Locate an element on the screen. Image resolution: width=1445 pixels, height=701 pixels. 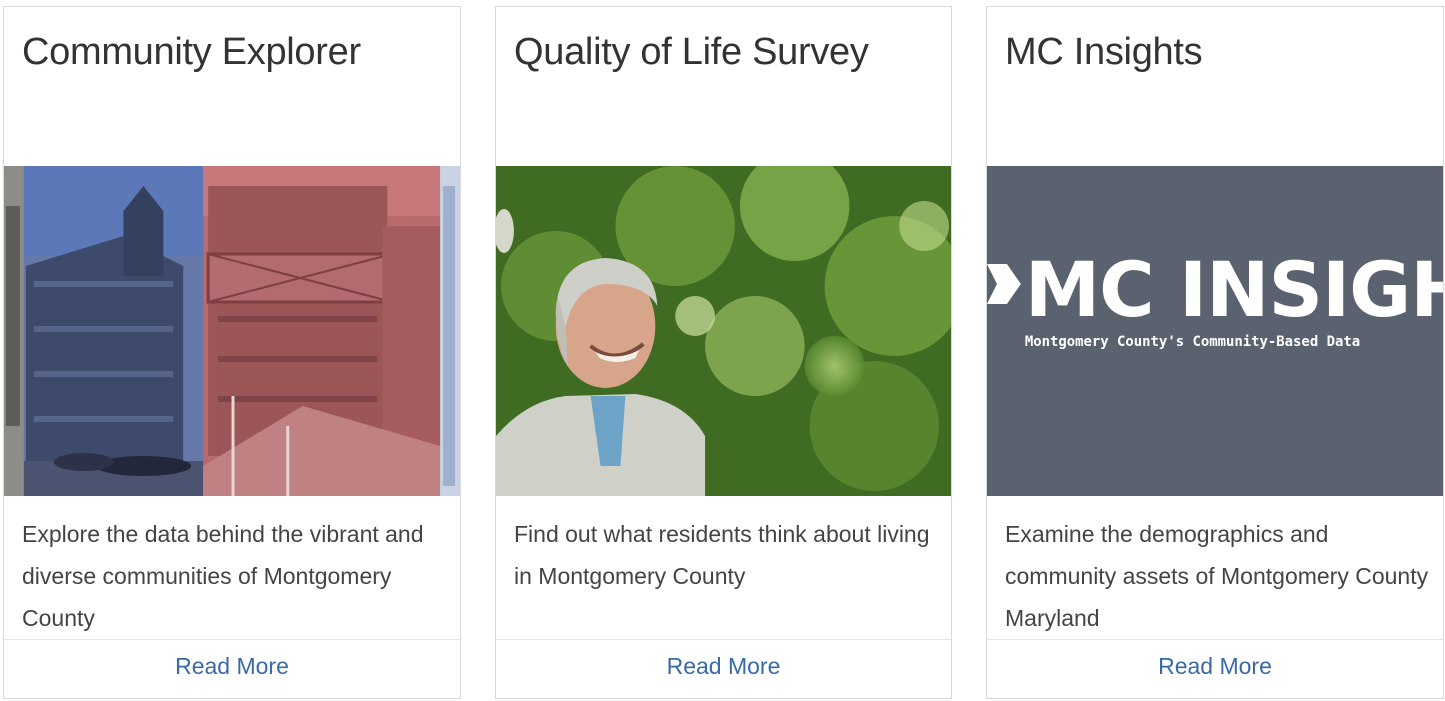
quality-of-life-image is located at coordinates (723, 331).